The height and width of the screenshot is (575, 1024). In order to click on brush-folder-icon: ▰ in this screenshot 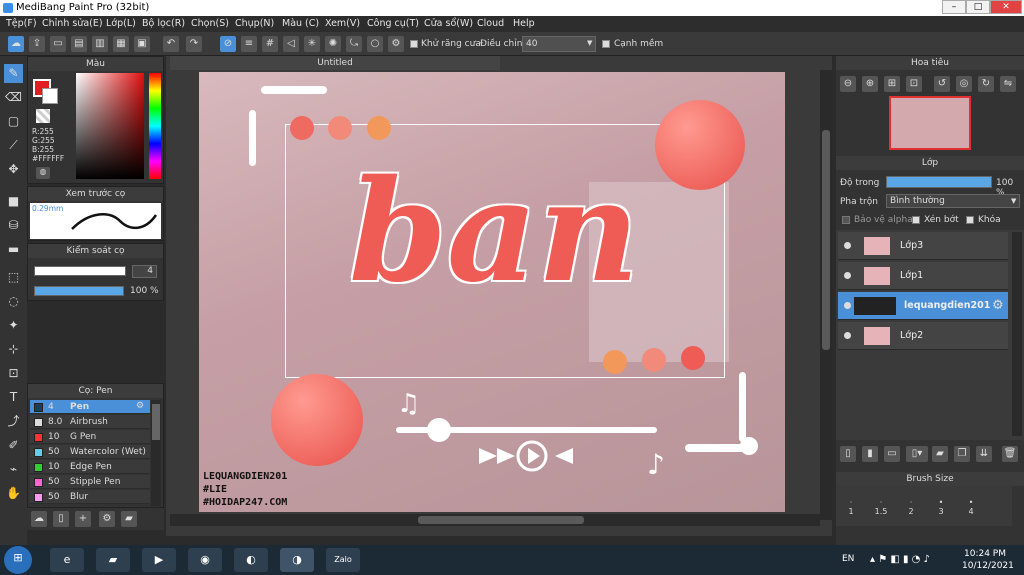, I will do `click(129, 519)`.